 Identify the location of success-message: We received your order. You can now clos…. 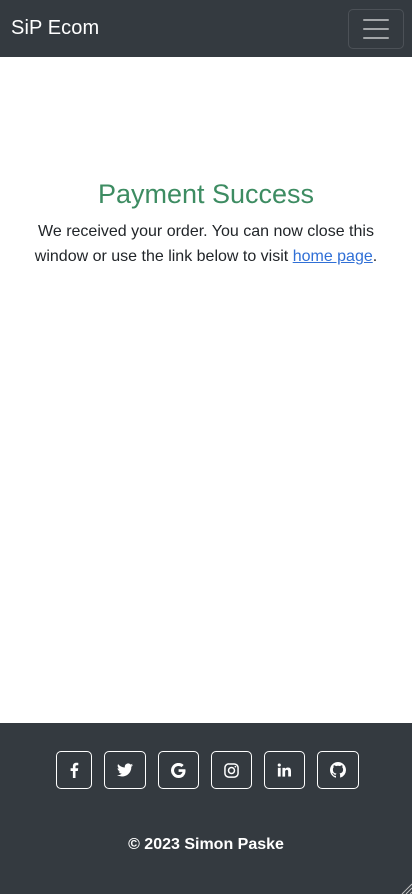
(206, 244).